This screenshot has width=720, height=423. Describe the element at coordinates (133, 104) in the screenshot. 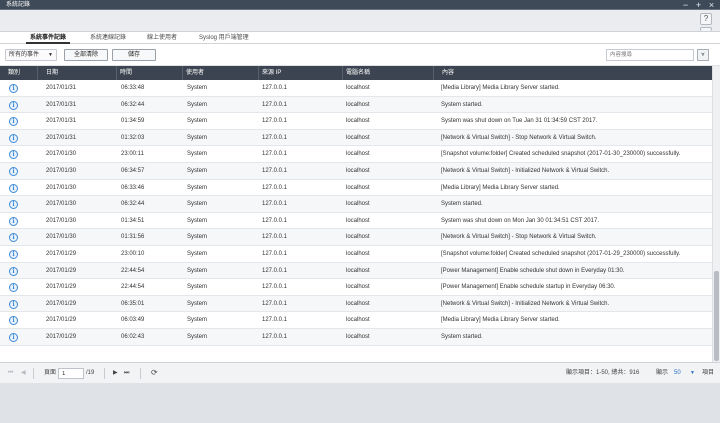

I see `cell-time: 06:32:44` at that location.